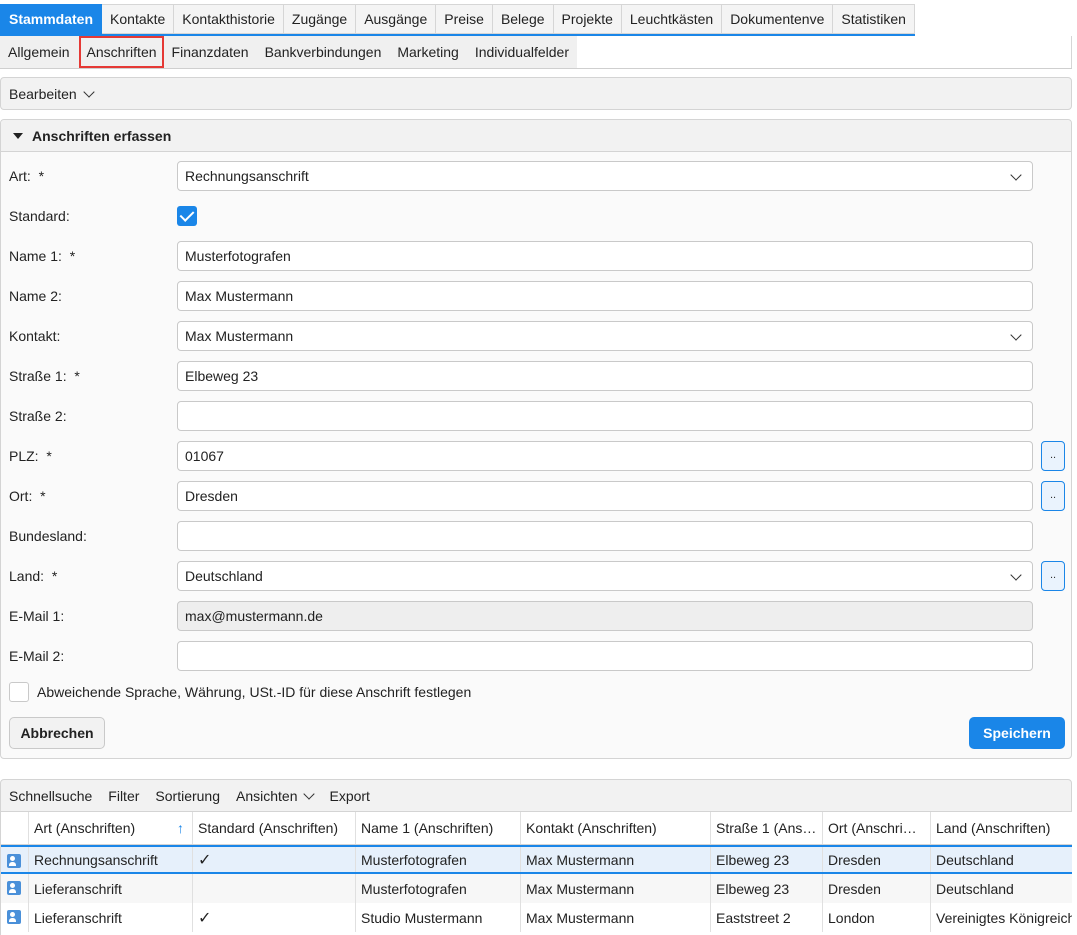 The height and width of the screenshot is (935, 1077). I want to click on tab-stammdaten: Stammdaten, so click(51, 19).